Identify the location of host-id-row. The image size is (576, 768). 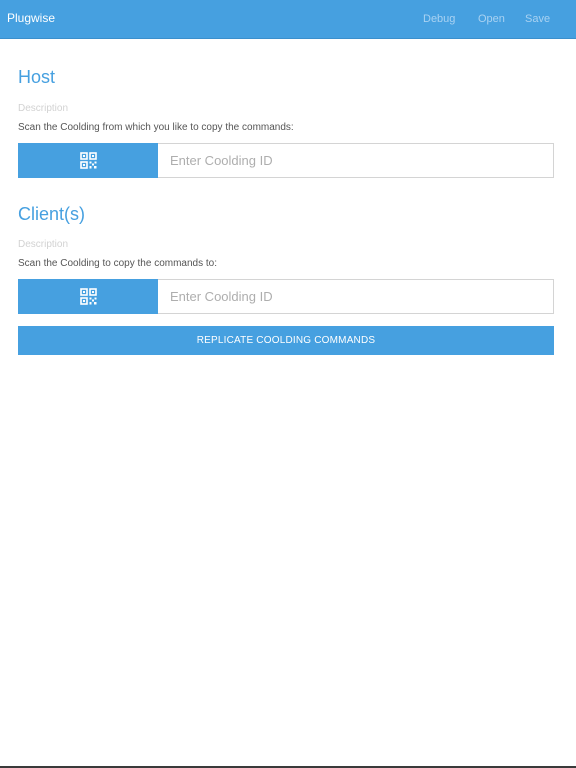
(286, 160).